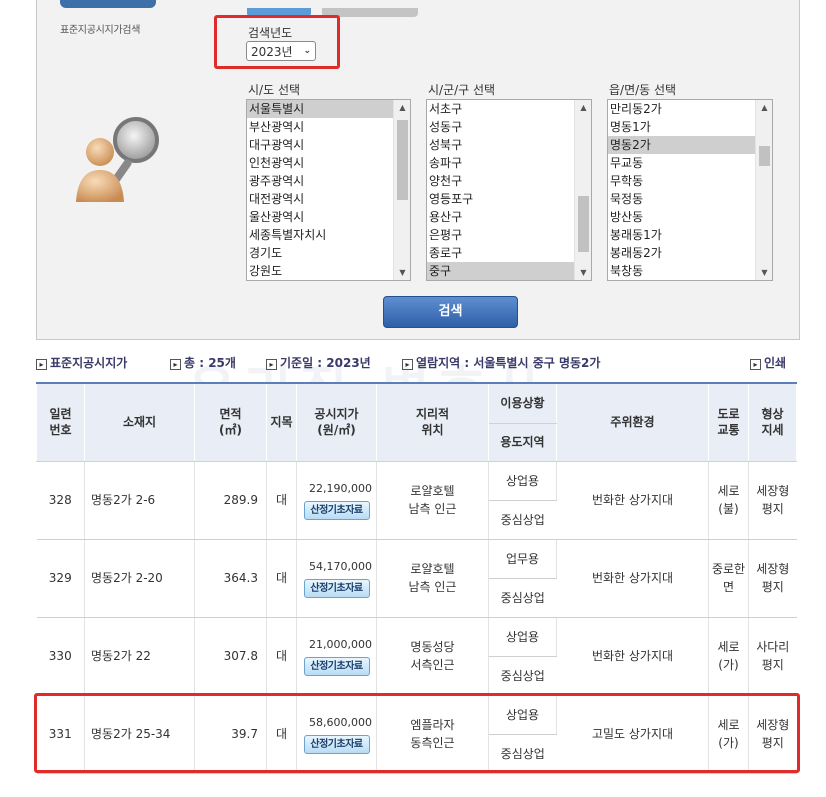 The image size is (826, 797). Describe the element at coordinates (509, 199) in the screenshot. I see `list-item: 영등포구` at that location.